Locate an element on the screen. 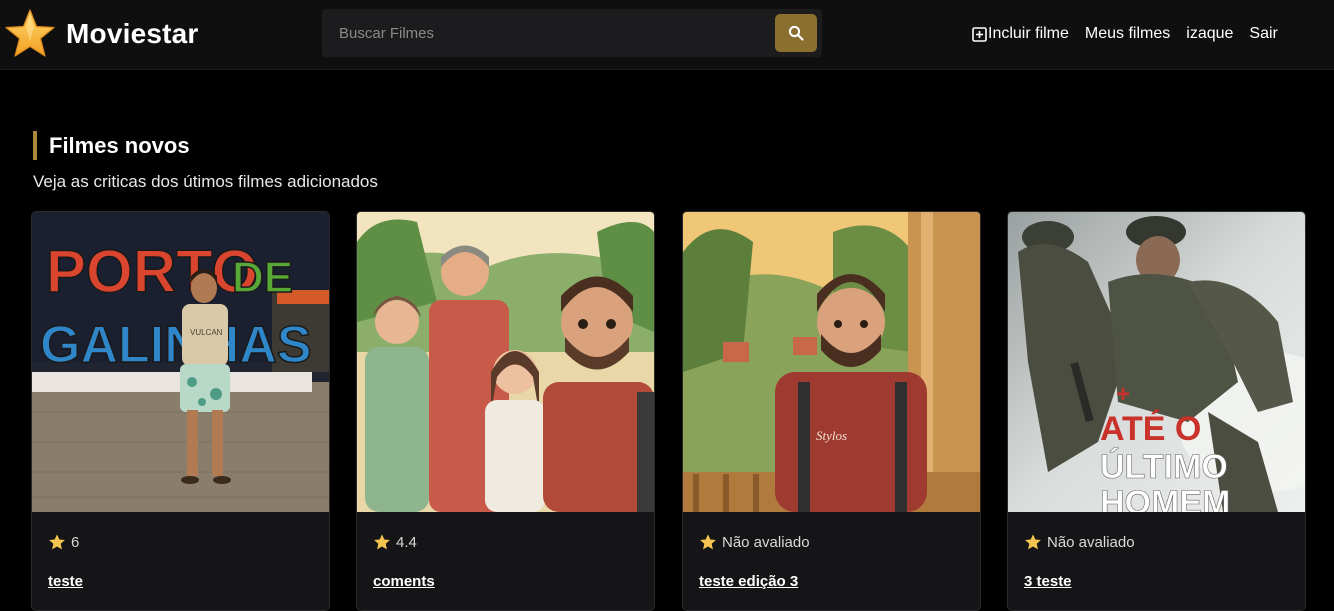  movie-rating: 6 is located at coordinates (63, 542).